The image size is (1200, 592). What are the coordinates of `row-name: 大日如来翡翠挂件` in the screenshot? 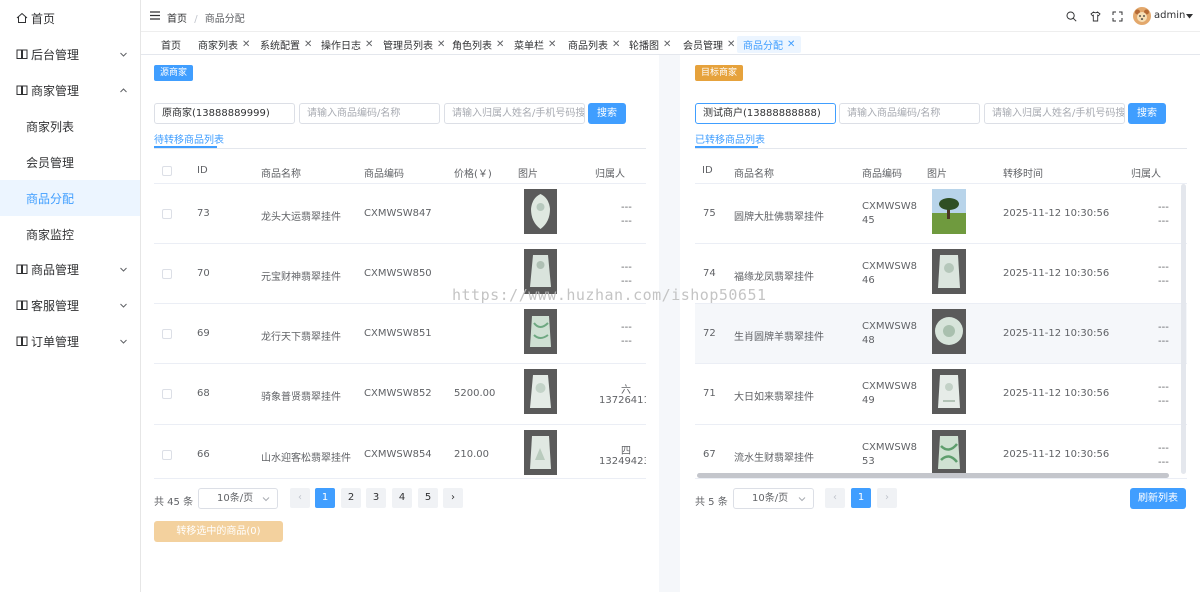 It's located at (774, 397).